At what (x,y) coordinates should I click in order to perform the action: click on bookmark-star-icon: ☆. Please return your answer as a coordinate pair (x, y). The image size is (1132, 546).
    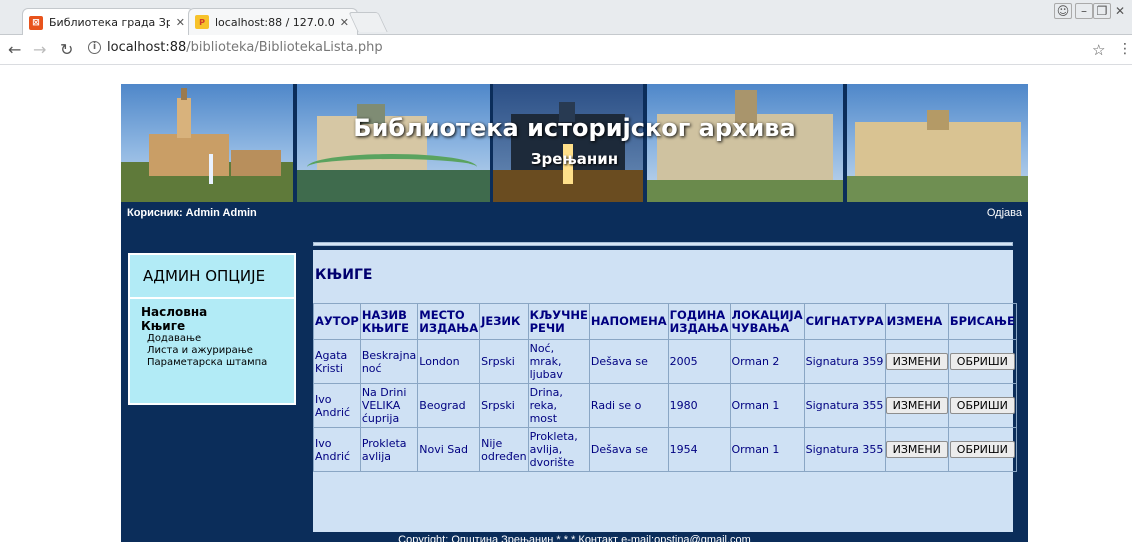
    Looking at the image, I should click on (1098, 50).